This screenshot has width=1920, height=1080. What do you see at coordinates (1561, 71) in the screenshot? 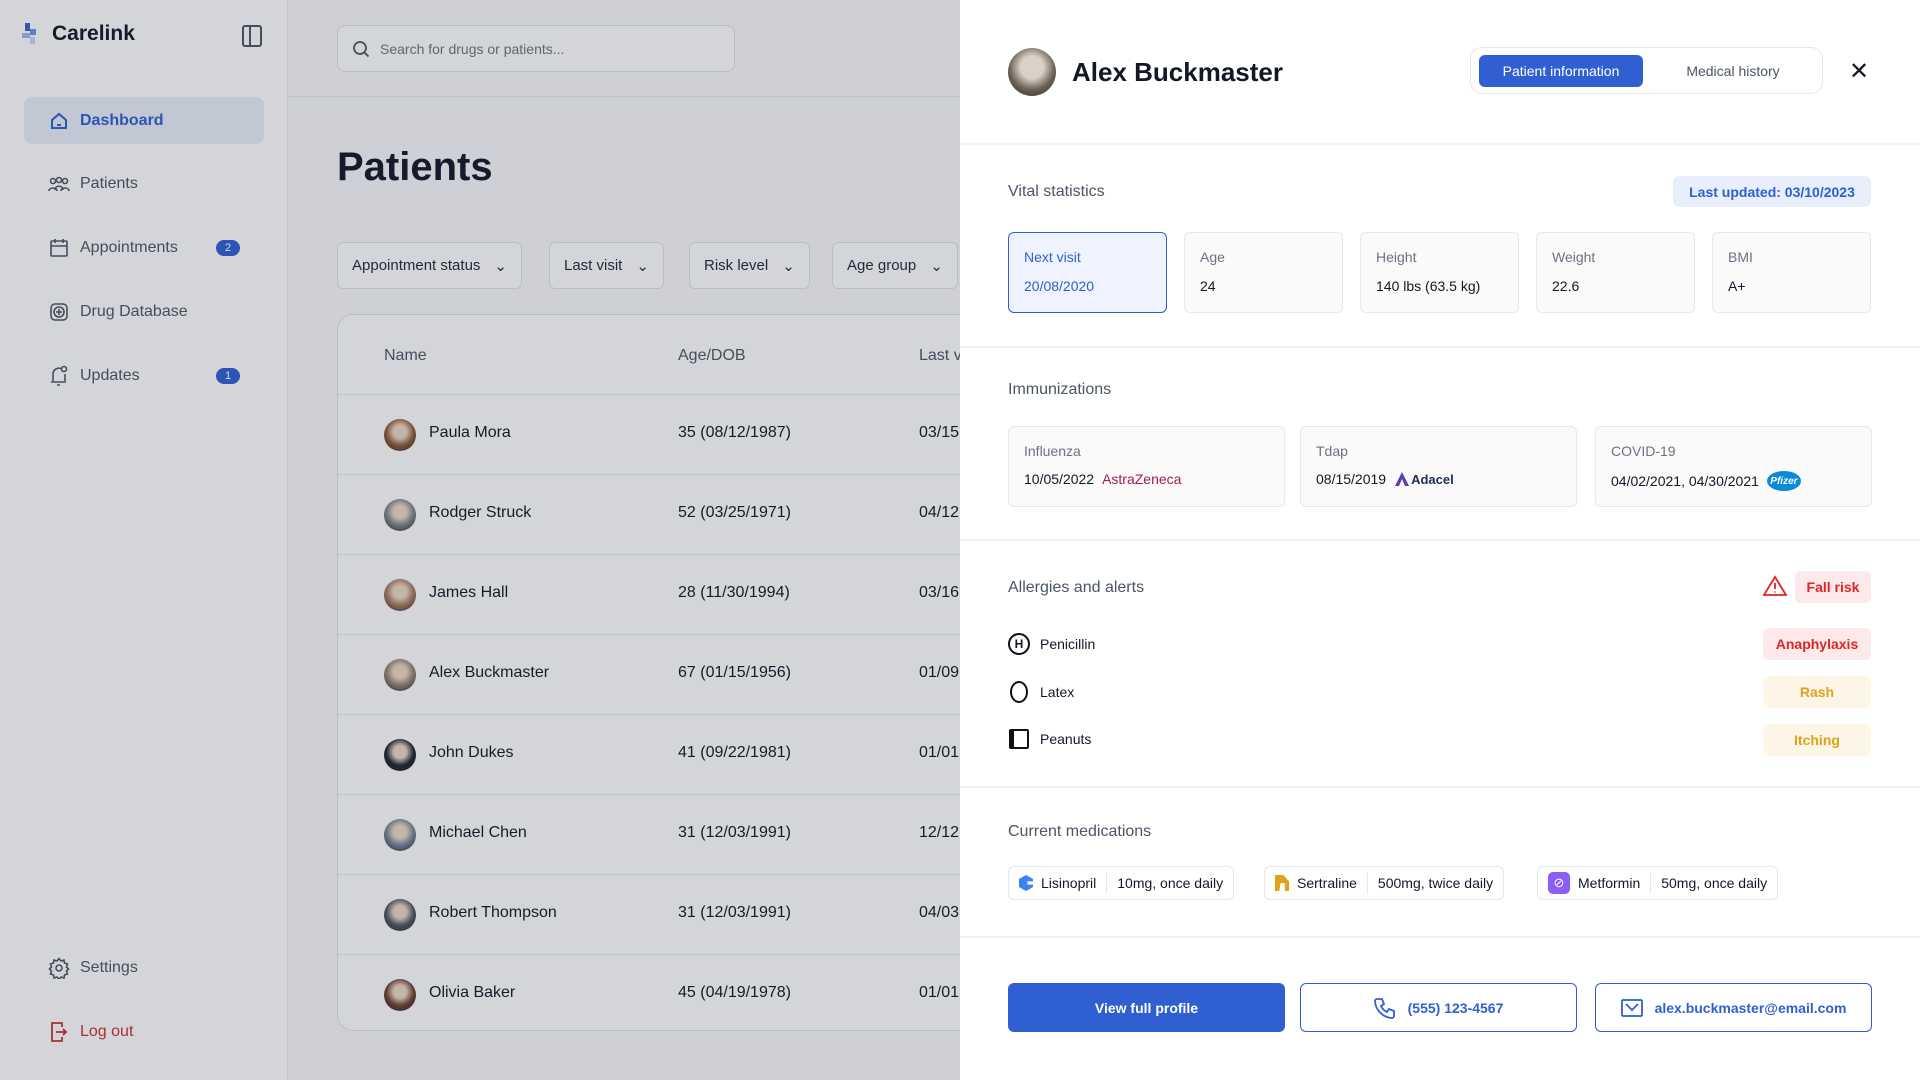
I see `tab-patient-information: Patient information` at bounding box center [1561, 71].